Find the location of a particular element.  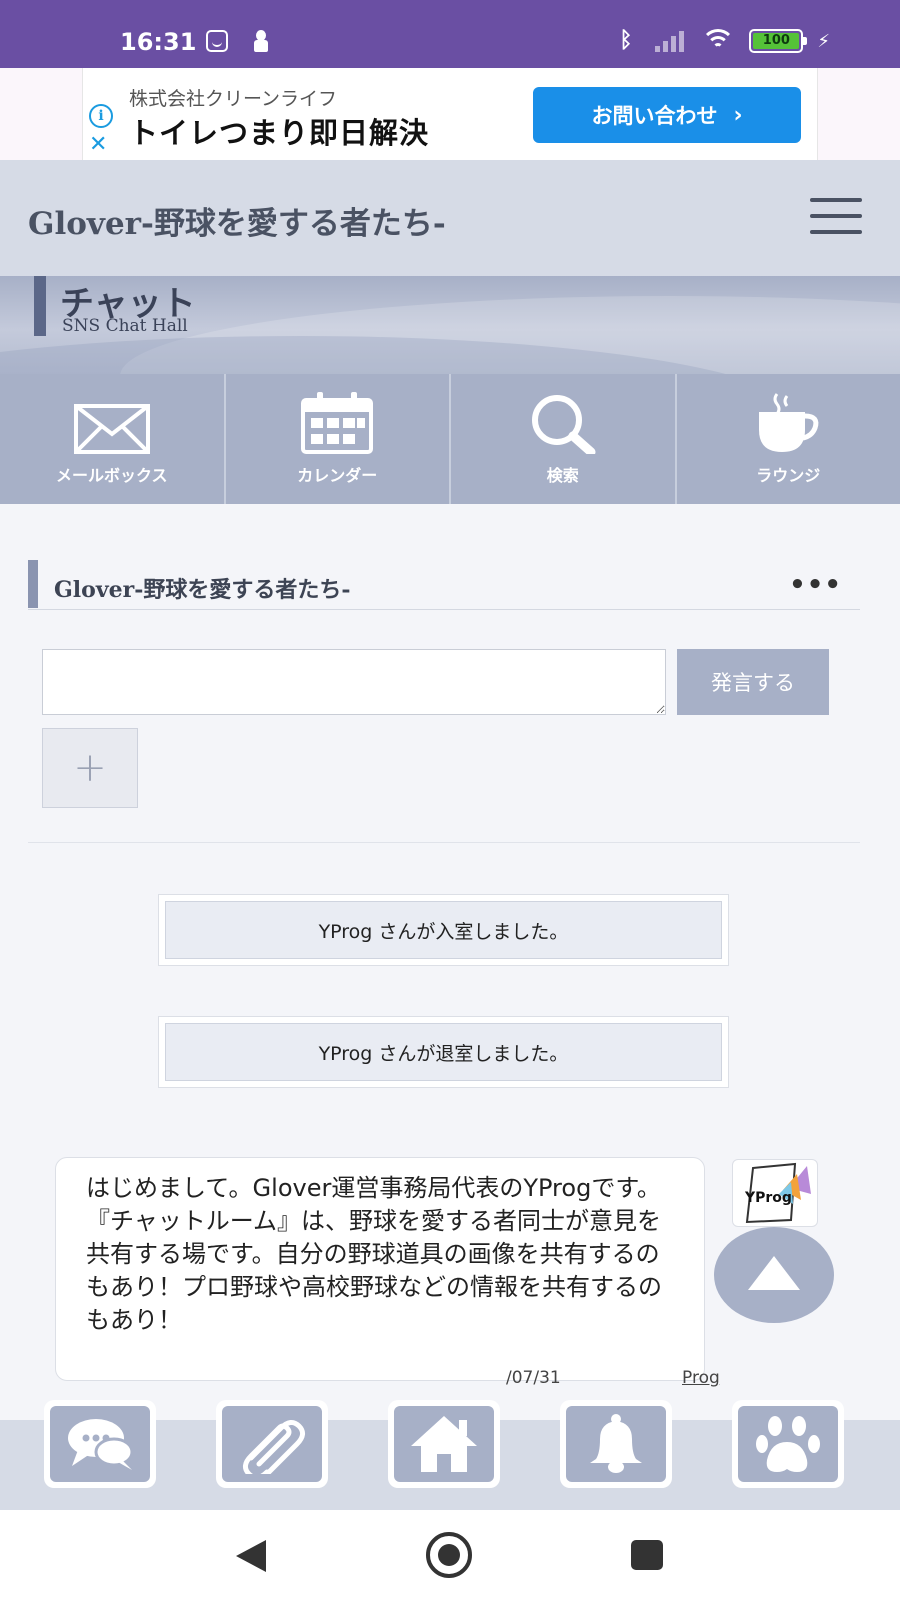

bottom-app-bar is located at coordinates (450, 1455).